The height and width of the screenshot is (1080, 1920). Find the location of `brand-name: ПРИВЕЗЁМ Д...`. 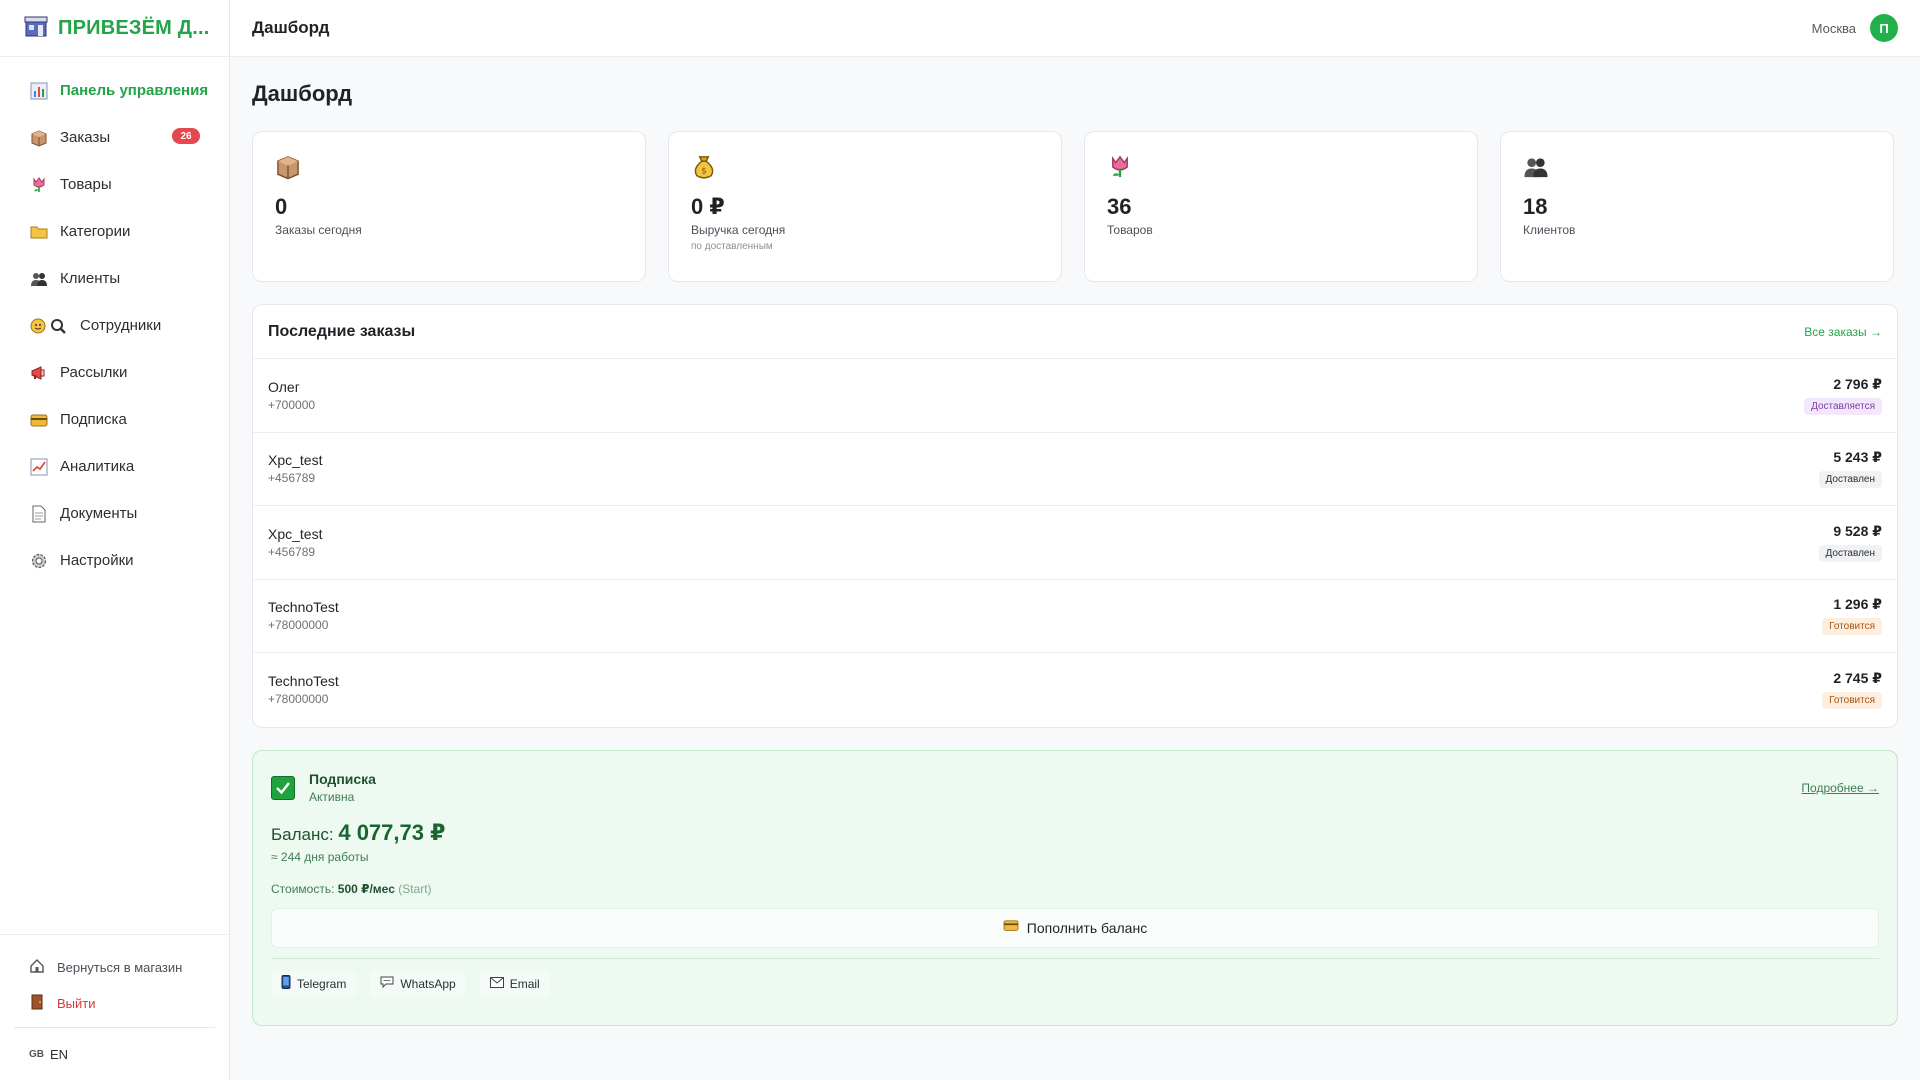

brand-name: ПРИВЕЗЁМ Д... is located at coordinates (134, 27).